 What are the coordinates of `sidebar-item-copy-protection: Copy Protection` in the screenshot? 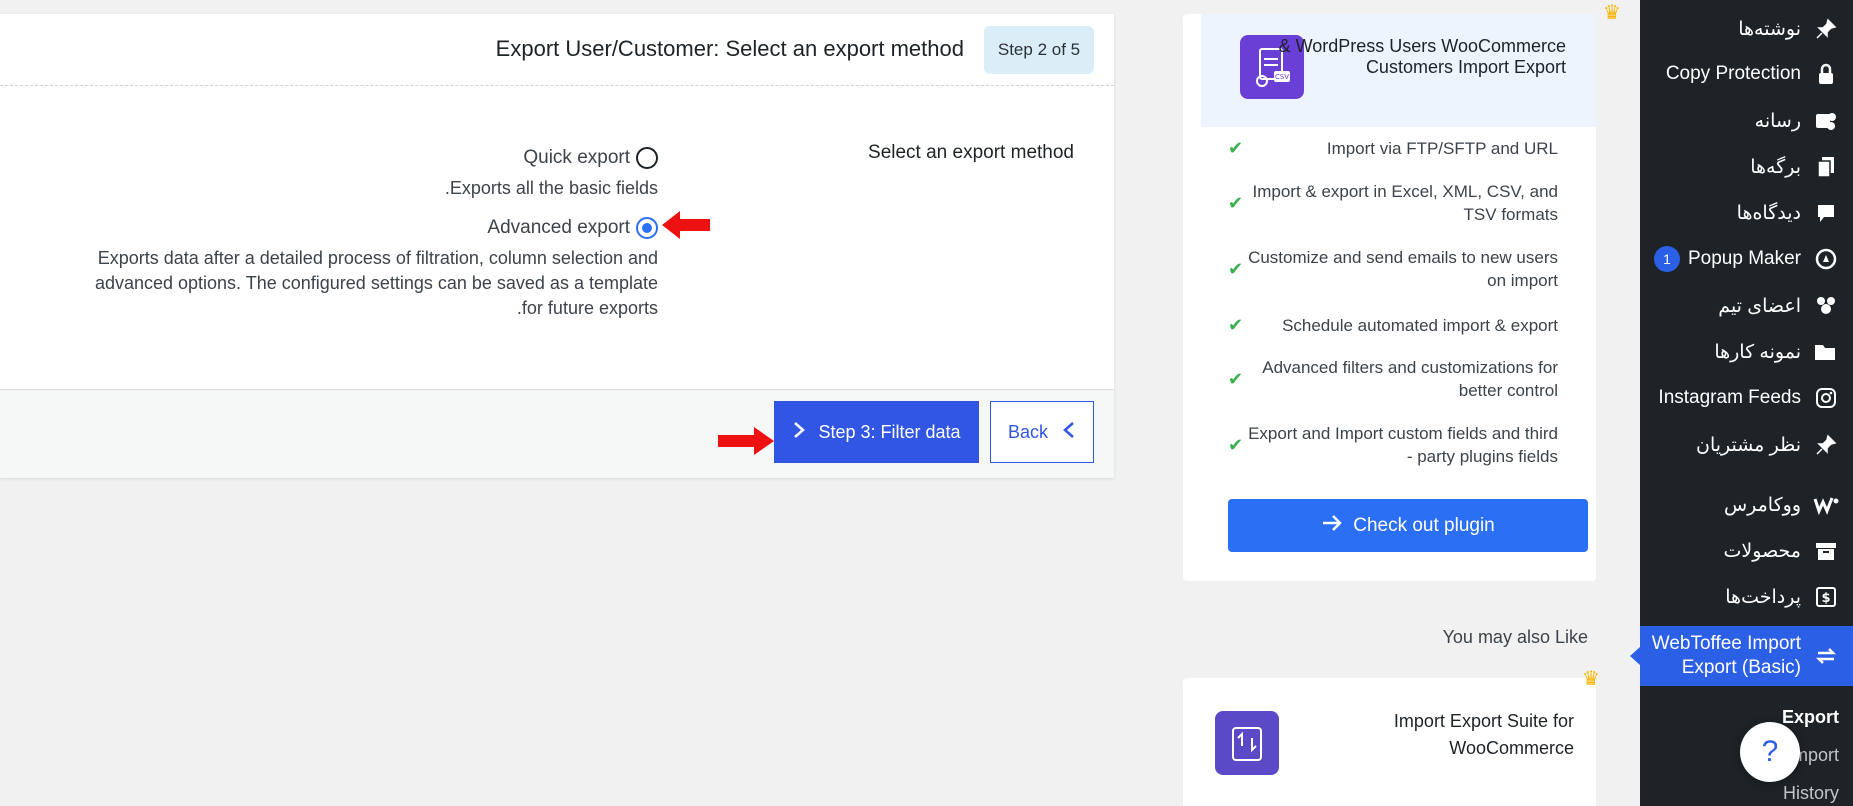 It's located at (1746, 74).